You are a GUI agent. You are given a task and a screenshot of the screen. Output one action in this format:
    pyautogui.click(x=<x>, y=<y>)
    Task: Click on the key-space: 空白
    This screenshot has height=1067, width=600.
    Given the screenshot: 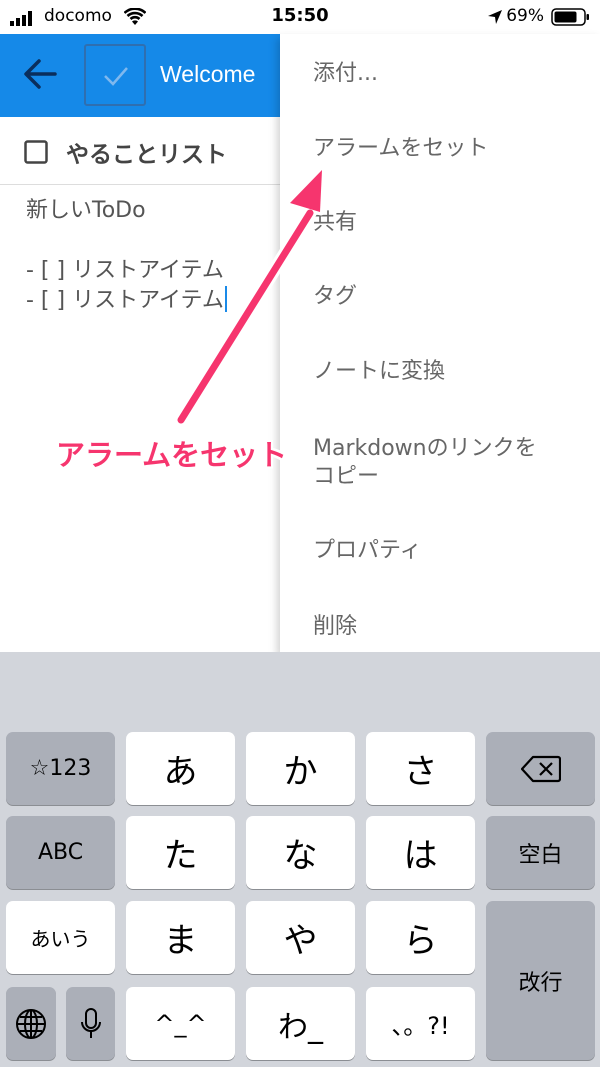 What is the action you would take?
    pyautogui.click(x=540, y=852)
    